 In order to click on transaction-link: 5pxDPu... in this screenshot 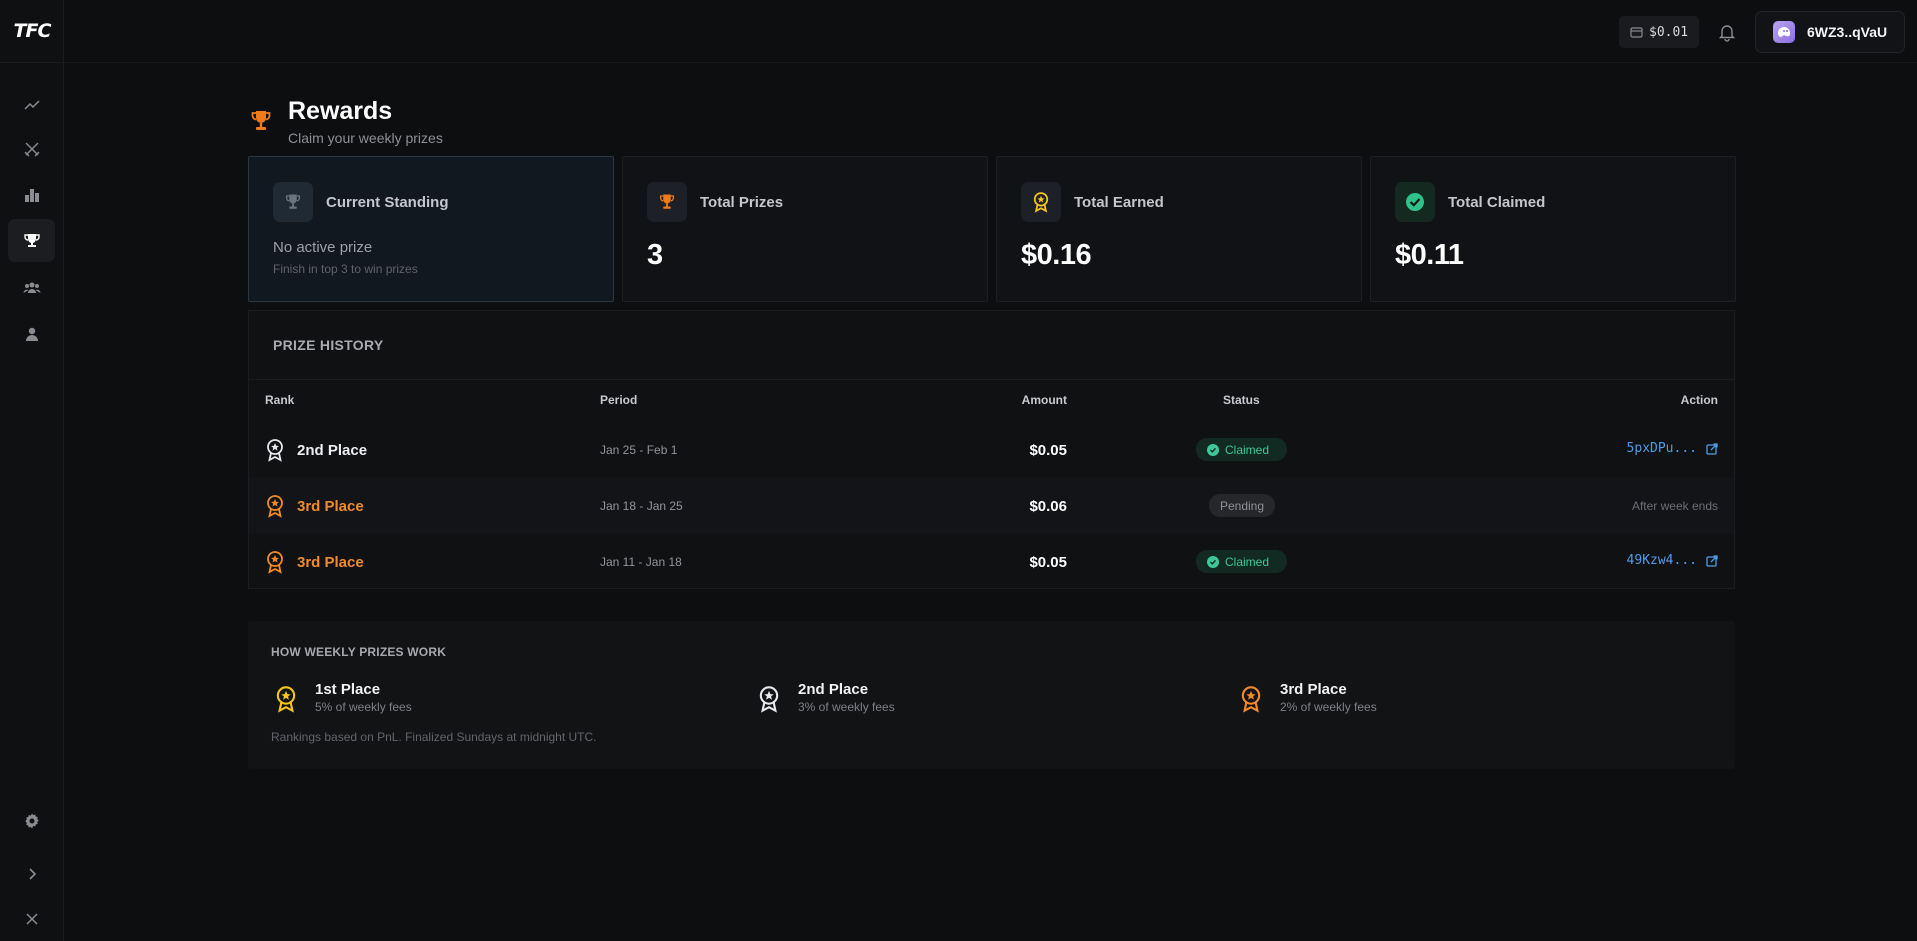, I will do `click(1672, 448)`.